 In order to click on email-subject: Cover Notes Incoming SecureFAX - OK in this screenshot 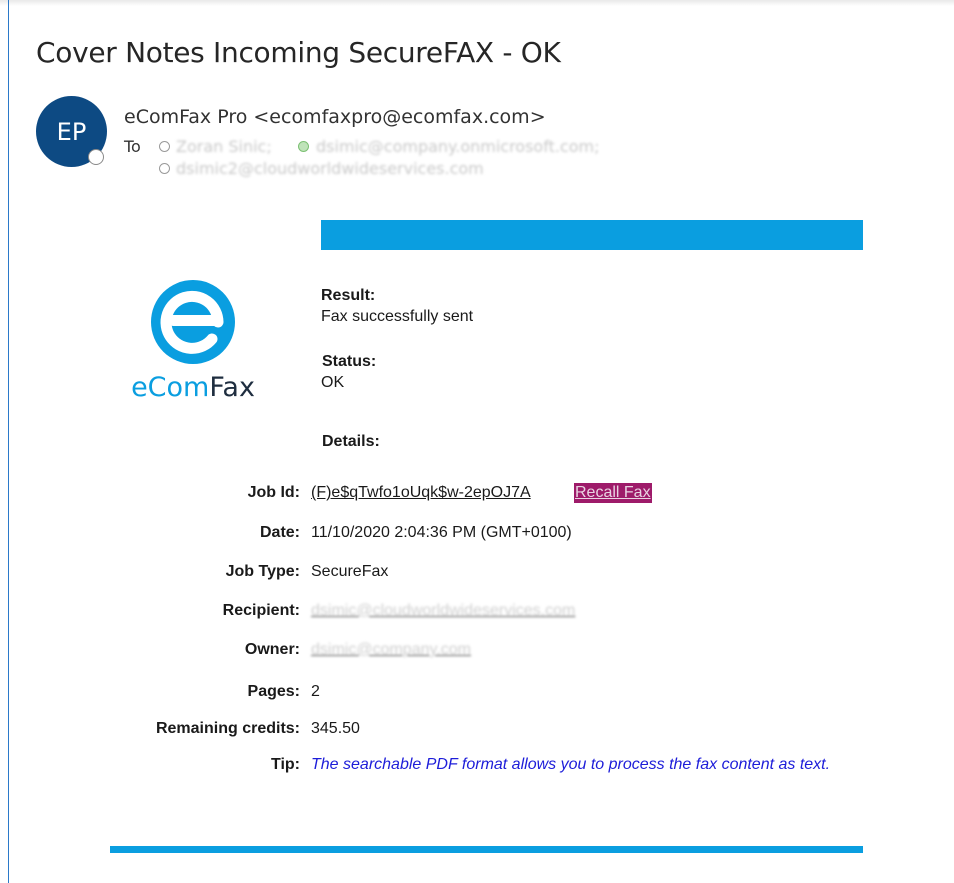, I will do `click(298, 52)`.